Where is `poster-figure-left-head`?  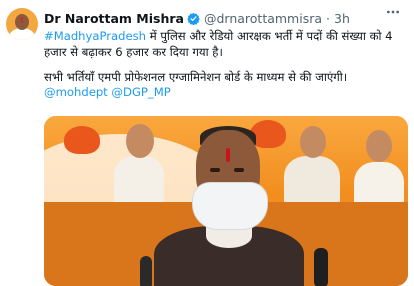
poster-figure-left-head is located at coordinates (140, 141).